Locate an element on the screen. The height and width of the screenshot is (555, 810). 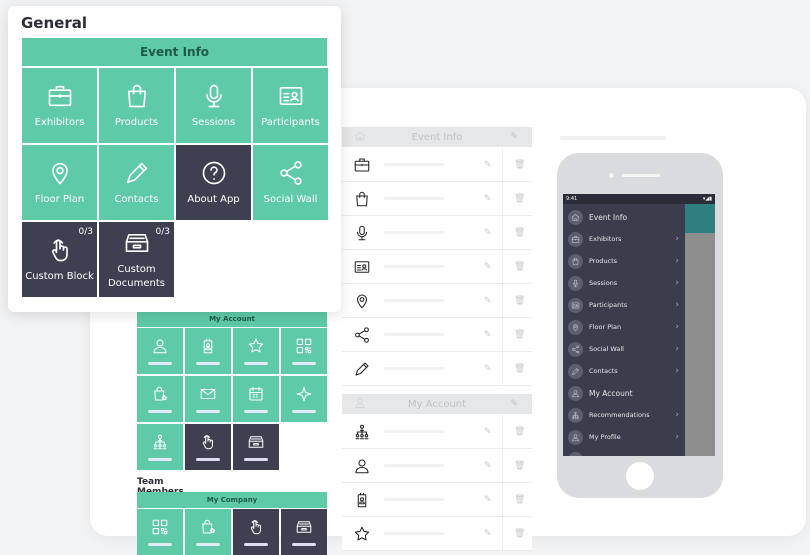
drawer-item: Floor Plan › is located at coordinates (624, 327).